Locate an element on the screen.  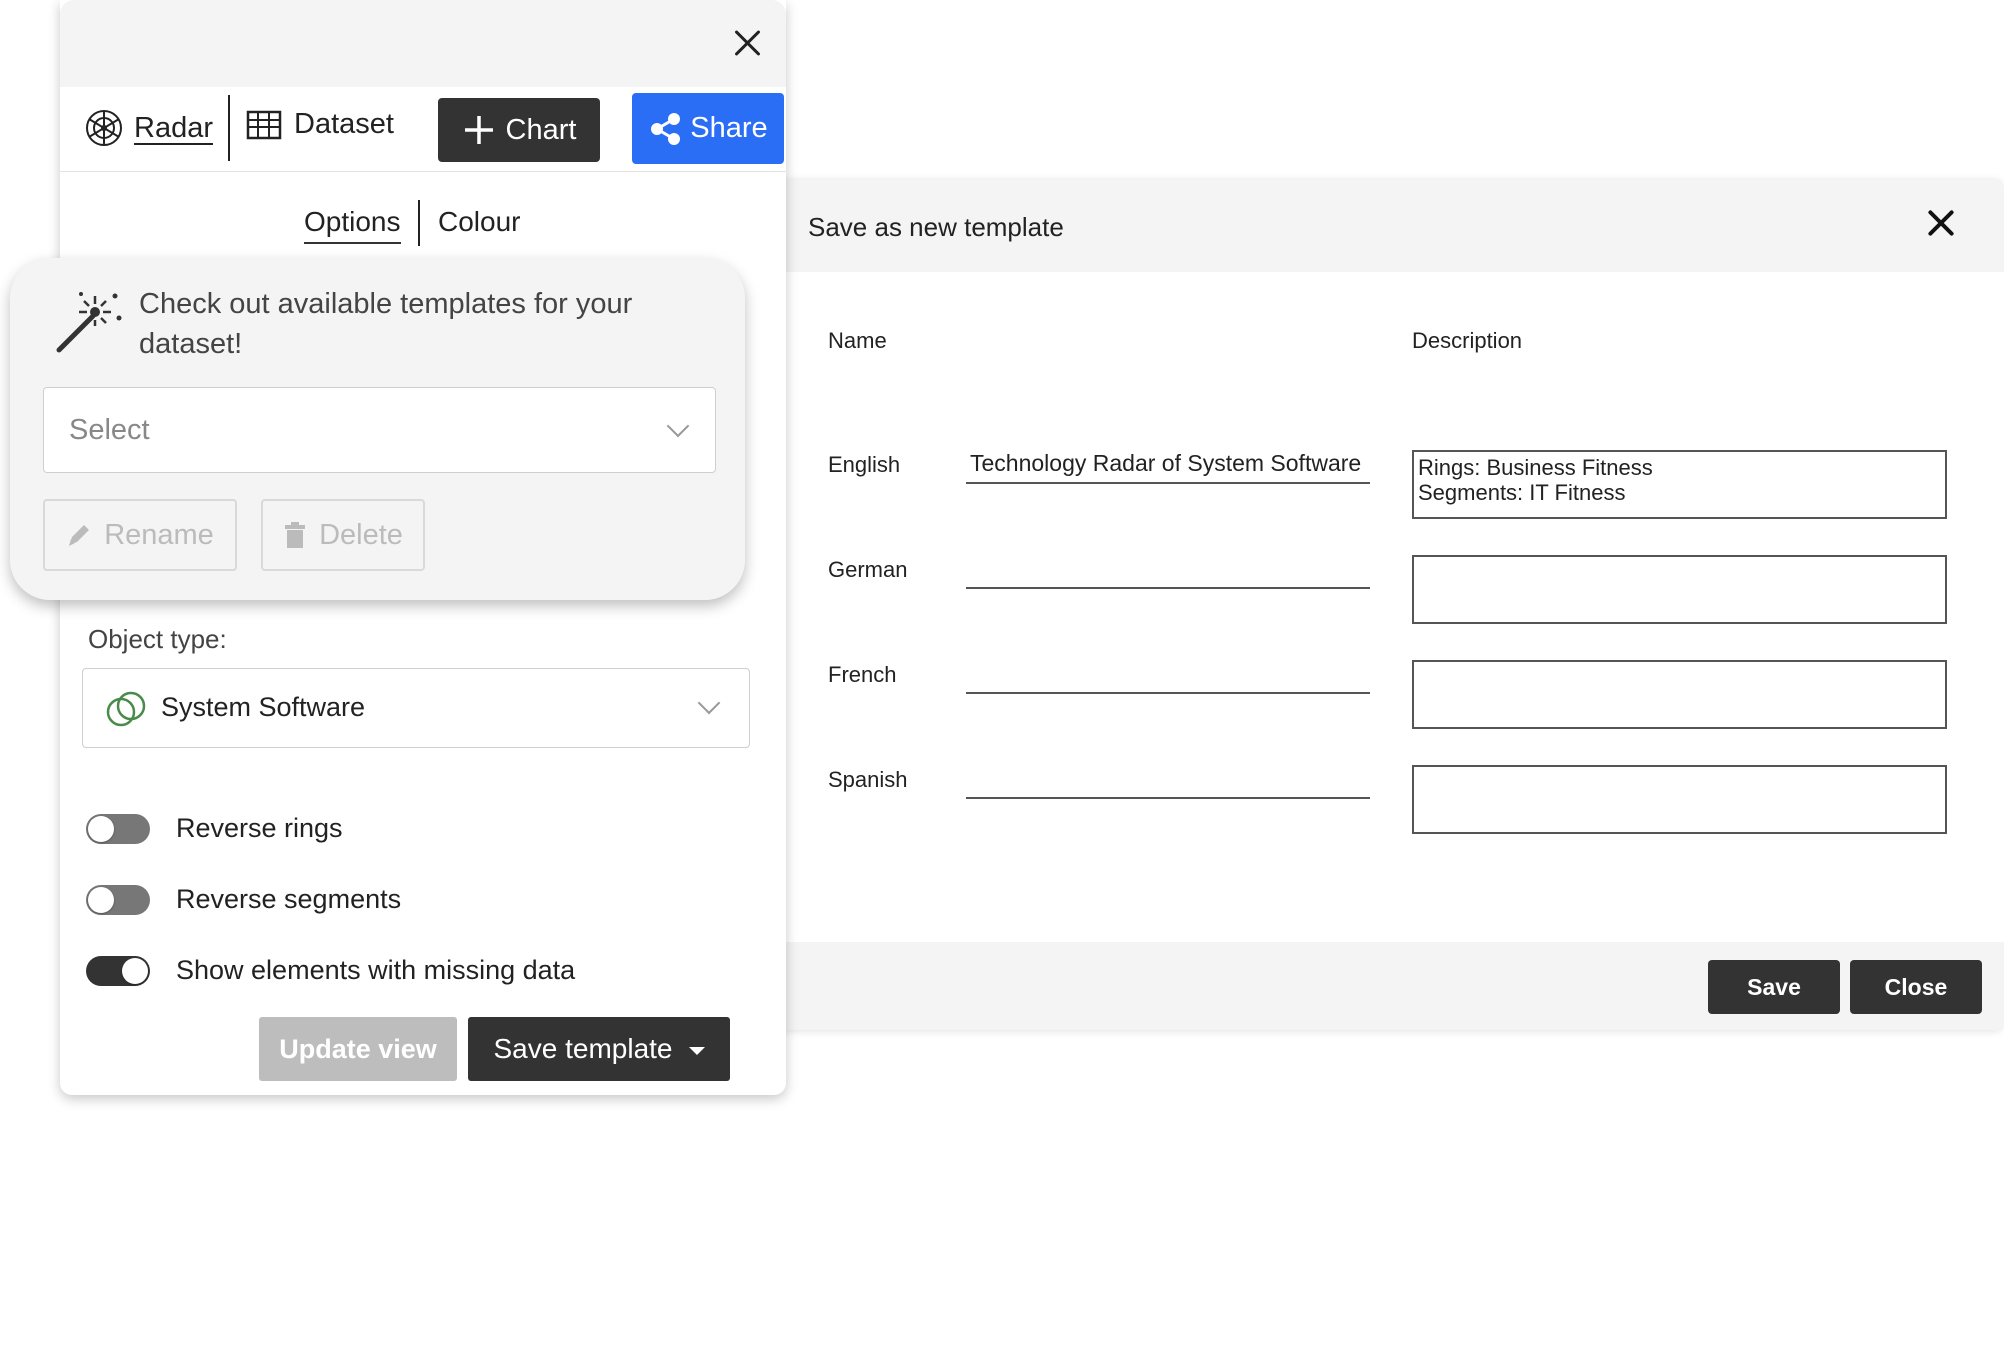
object-type-circles-icon is located at coordinates (126, 709).